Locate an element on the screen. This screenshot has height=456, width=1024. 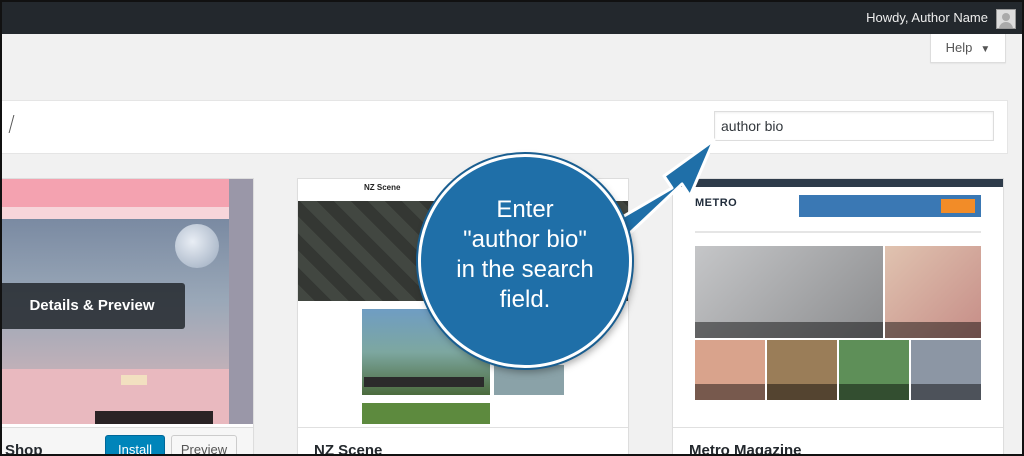
theme-actions: Shop Install Preview is located at coordinates (127, 441).